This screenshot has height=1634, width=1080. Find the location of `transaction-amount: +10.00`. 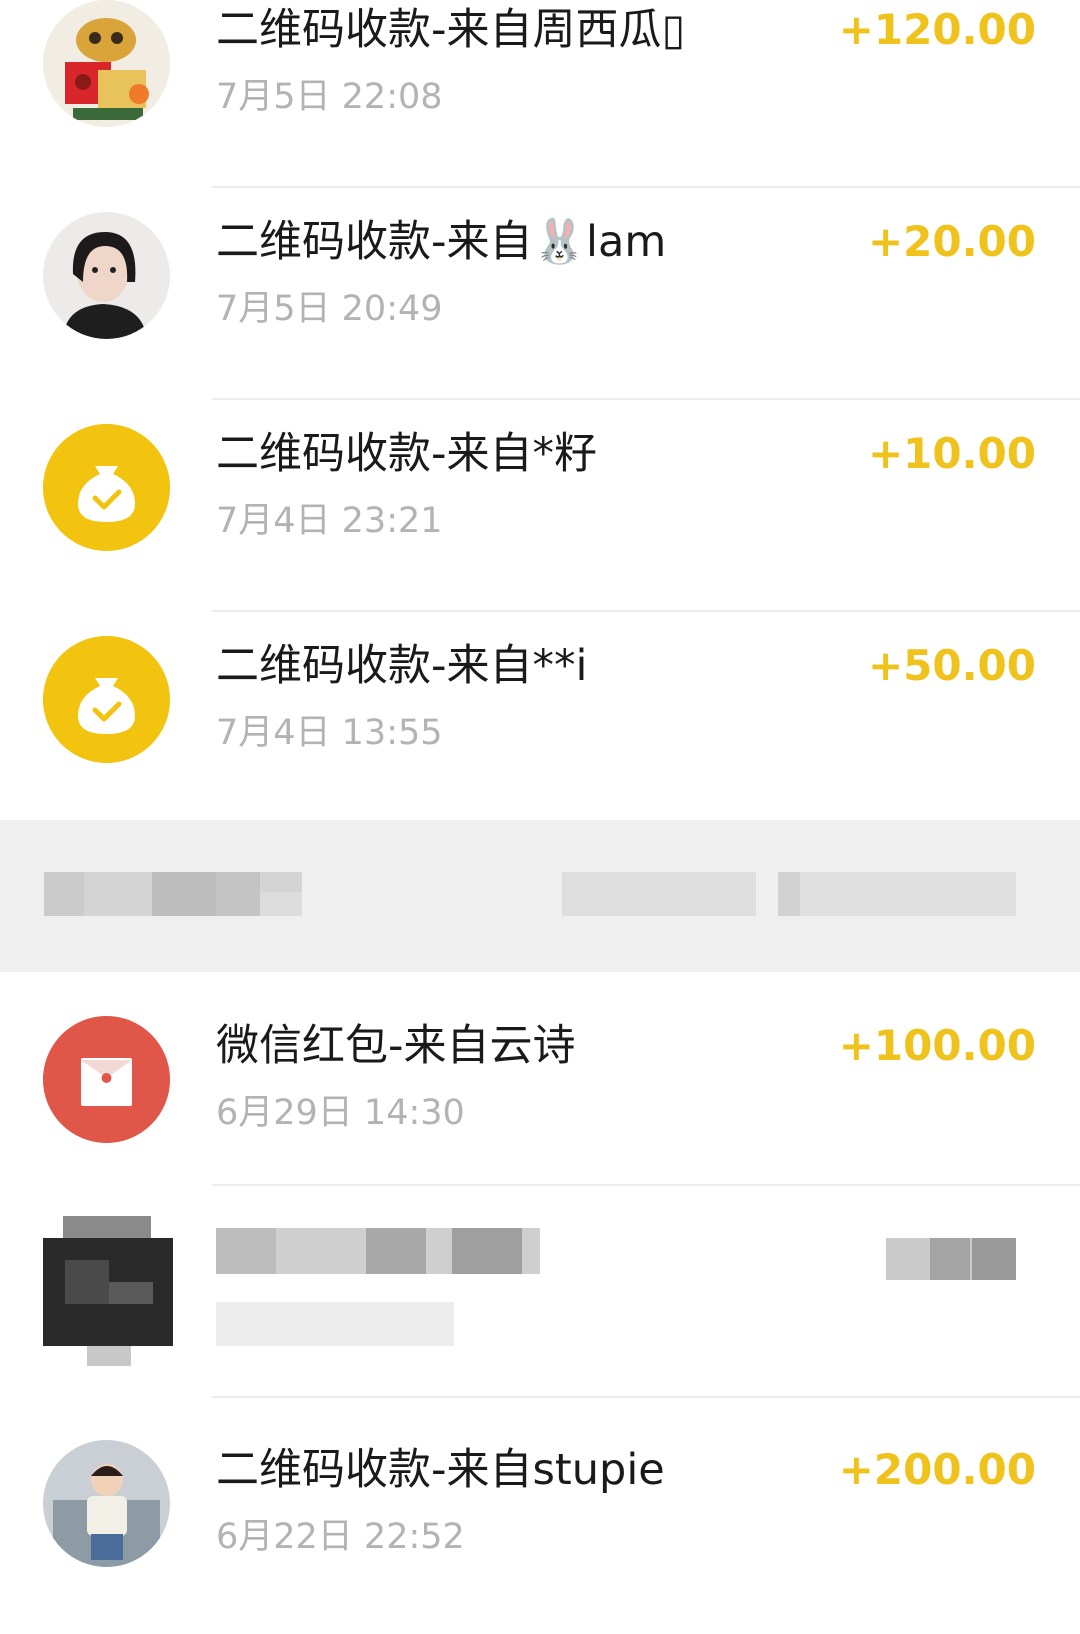

transaction-amount: +10.00 is located at coordinates (951, 453).